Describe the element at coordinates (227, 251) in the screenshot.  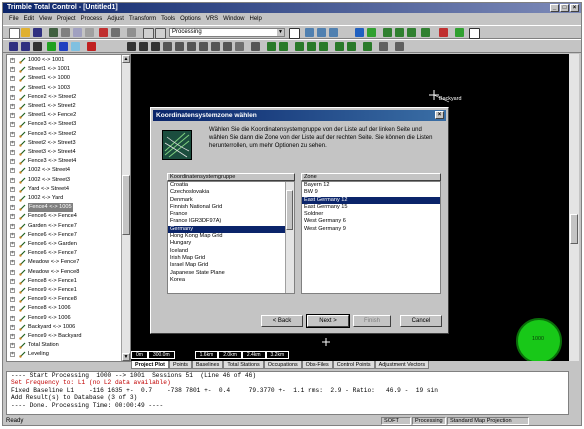
I see `group-list-item: Iceland` at that location.